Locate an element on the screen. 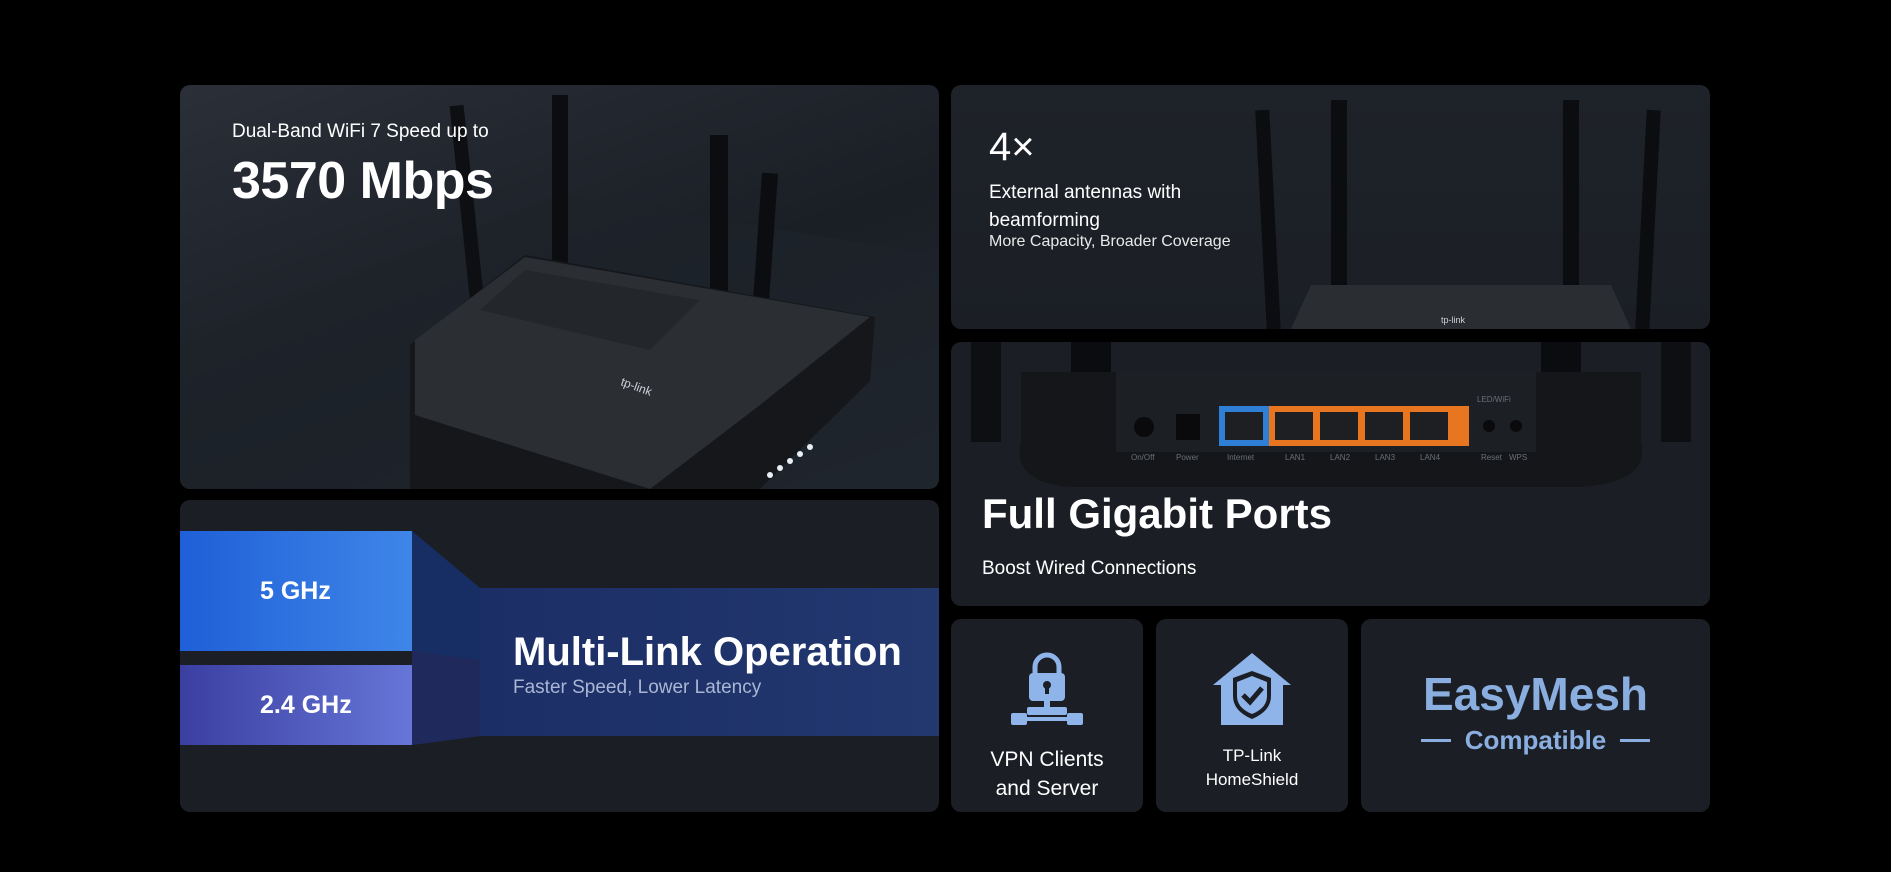 The height and width of the screenshot is (872, 1891). lock-network-icon is located at coordinates (1047, 691).